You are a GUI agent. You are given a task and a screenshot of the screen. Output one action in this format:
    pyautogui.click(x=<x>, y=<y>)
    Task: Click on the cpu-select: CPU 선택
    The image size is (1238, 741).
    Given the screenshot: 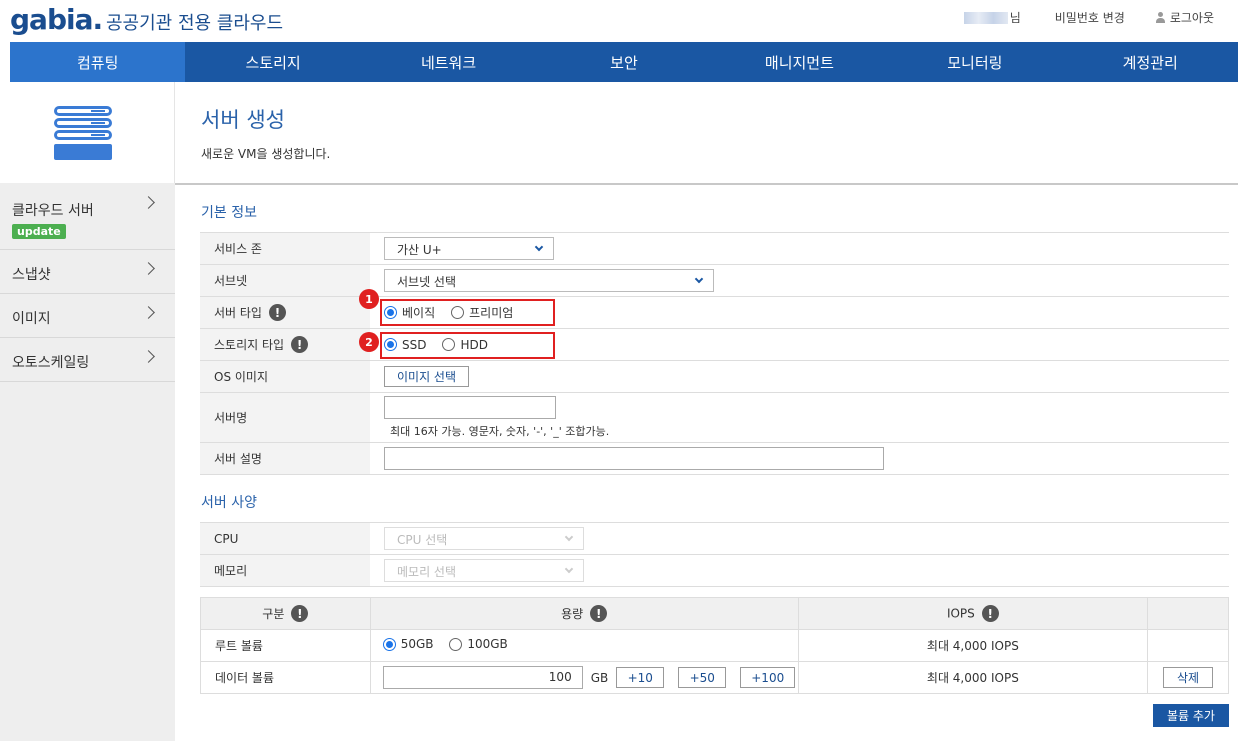 What is the action you would take?
    pyautogui.click(x=484, y=538)
    